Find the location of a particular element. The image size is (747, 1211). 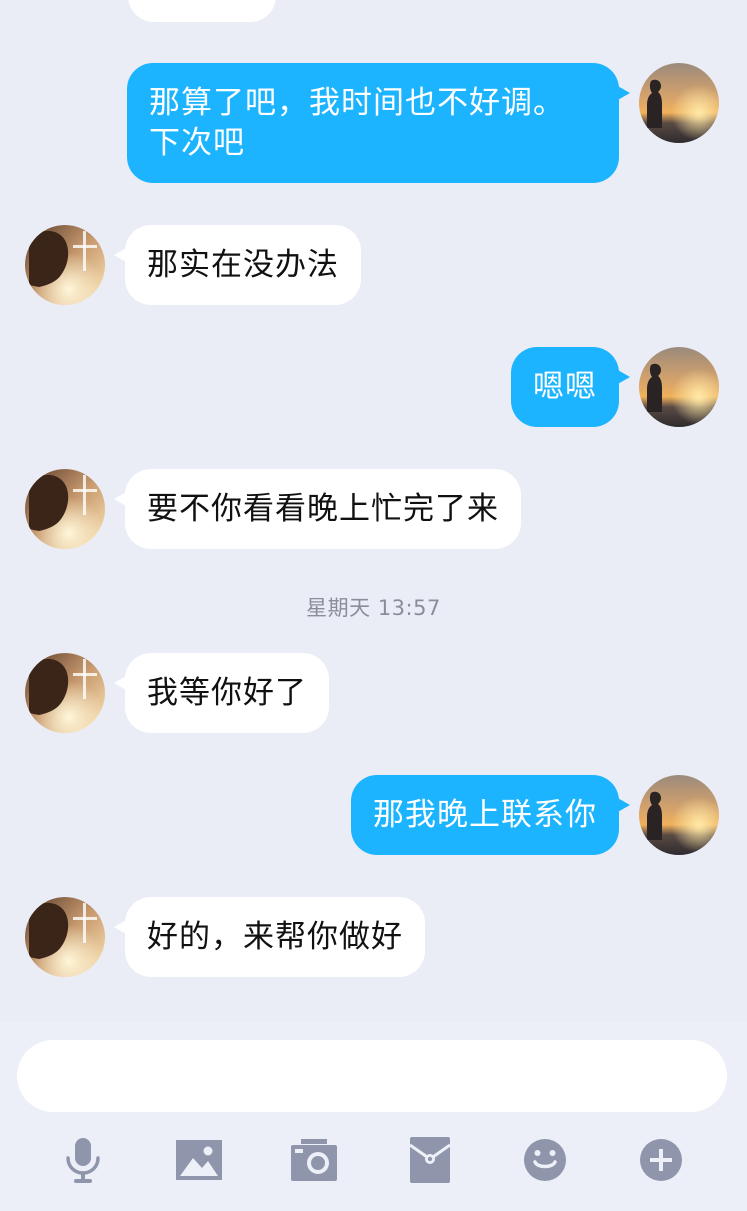

message-text: 要不你看看晚上忙完了来 is located at coordinates (323, 509).